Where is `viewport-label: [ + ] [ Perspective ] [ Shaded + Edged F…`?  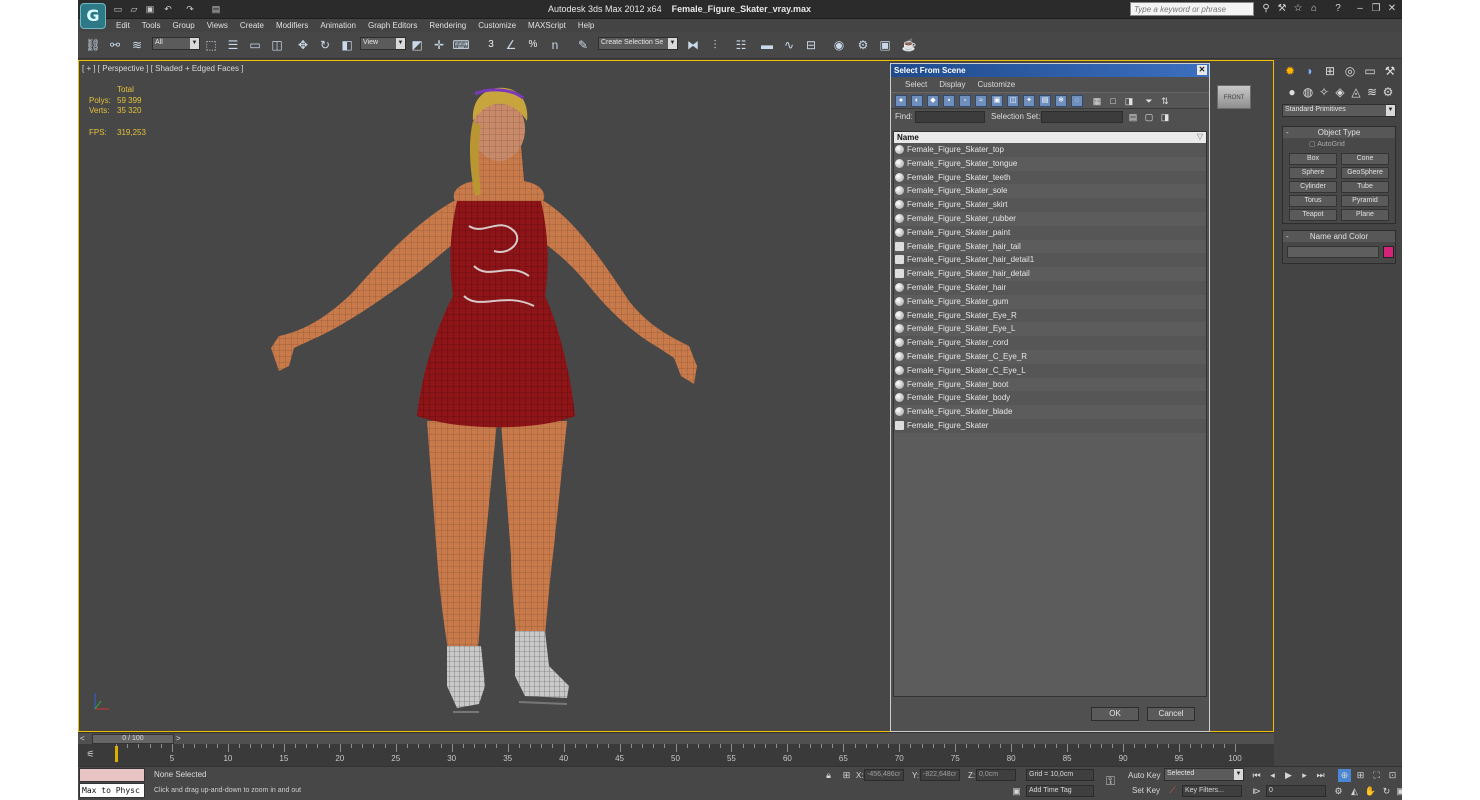
viewport-label: [ + ] [ Perspective ] [ Shaded + Edged F… is located at coordinates (162, 68).